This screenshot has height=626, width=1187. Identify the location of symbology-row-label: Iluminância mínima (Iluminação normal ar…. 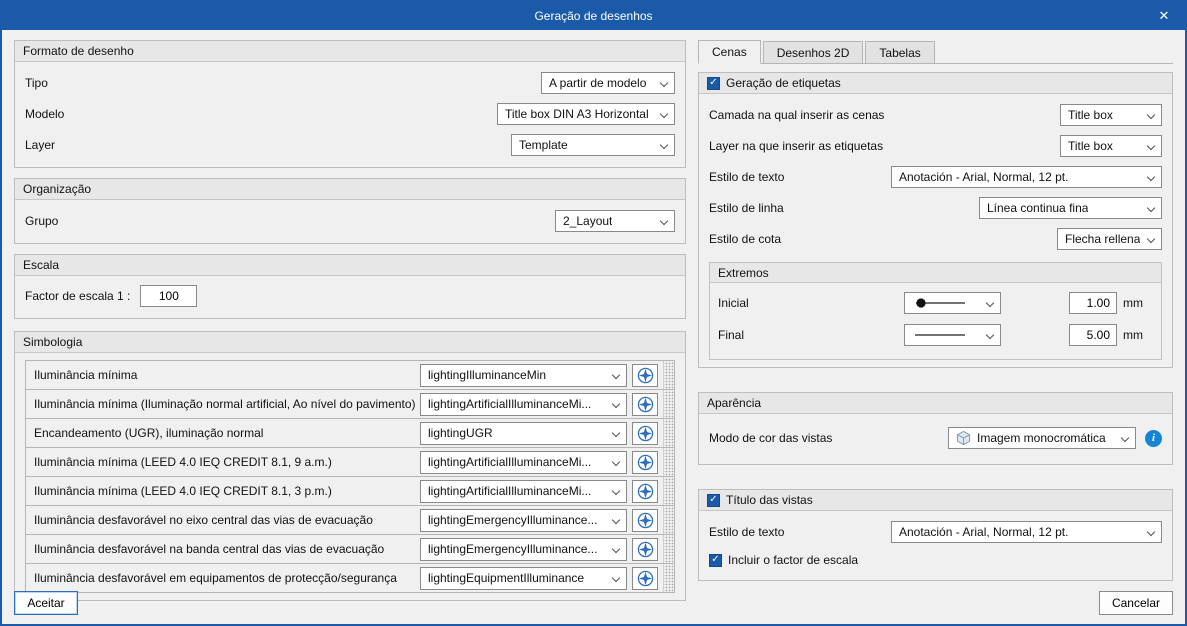
(225, 404).